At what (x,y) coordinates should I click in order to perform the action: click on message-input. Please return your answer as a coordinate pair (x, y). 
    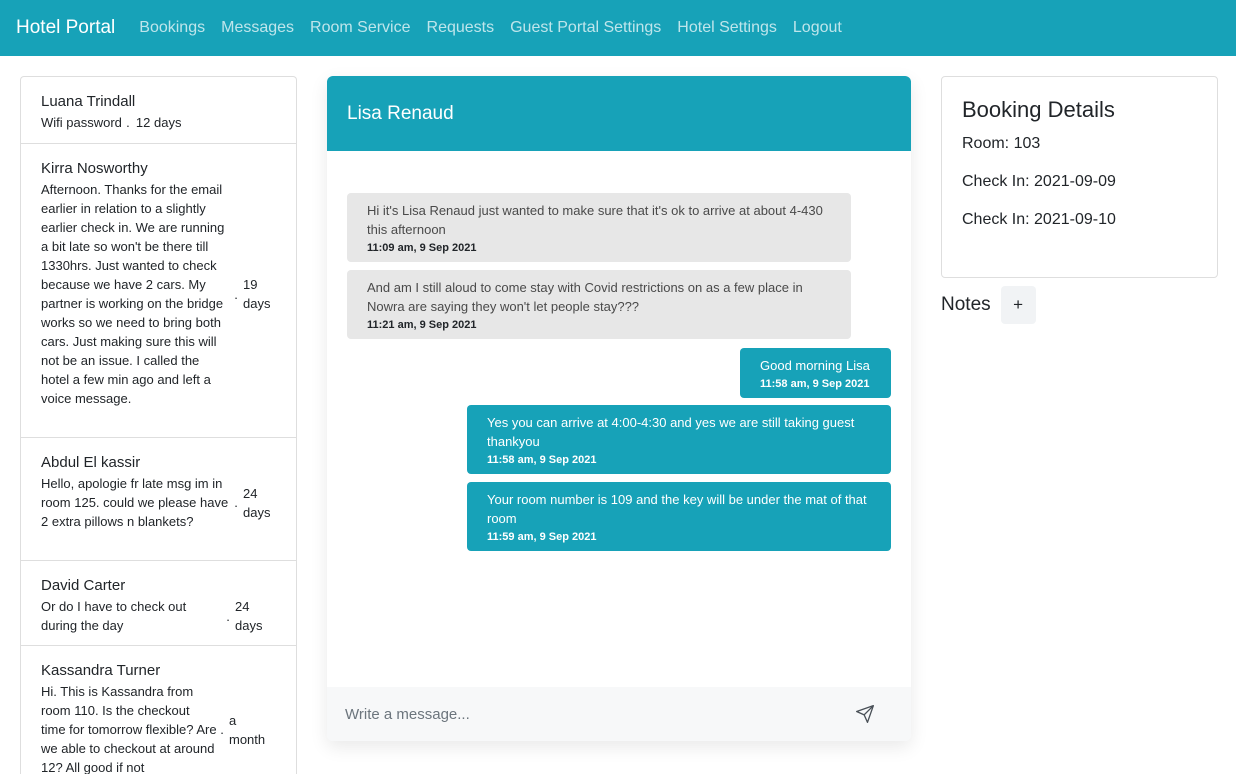
    Looking at the image, I should click on (599, 714).